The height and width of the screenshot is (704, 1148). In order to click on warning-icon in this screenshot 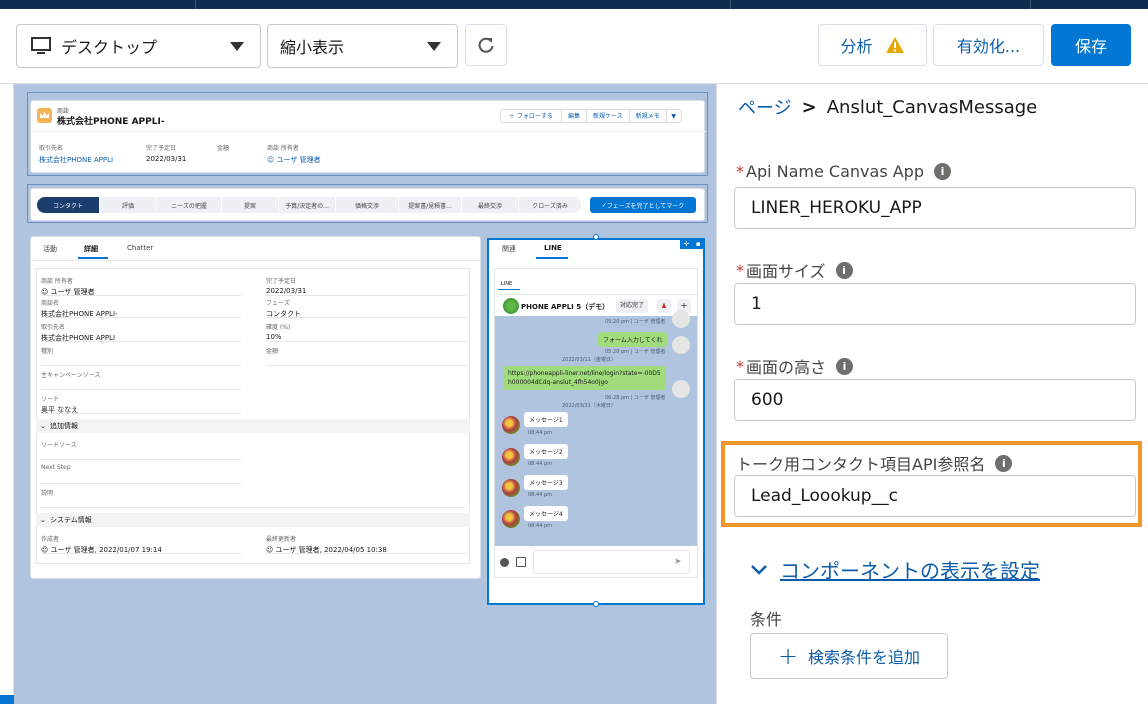, I will do `click(894, 45)`.